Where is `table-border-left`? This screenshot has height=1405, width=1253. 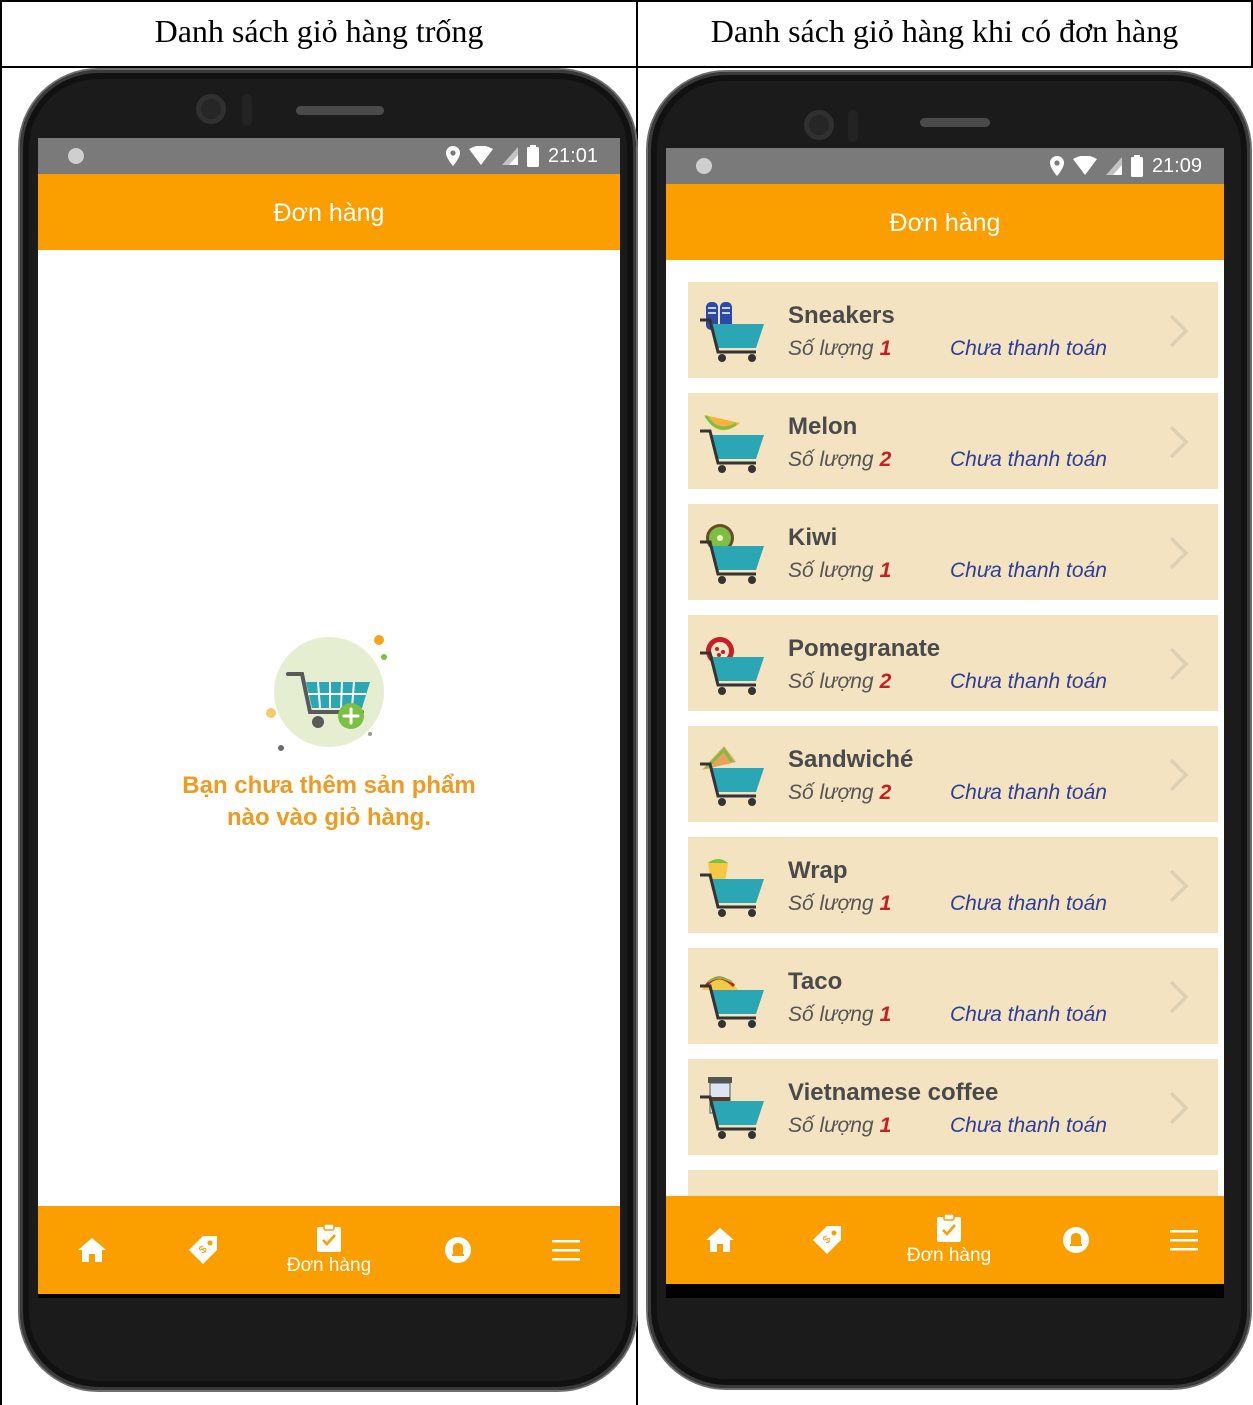
table-border-left is located at coordinates (1, 702).